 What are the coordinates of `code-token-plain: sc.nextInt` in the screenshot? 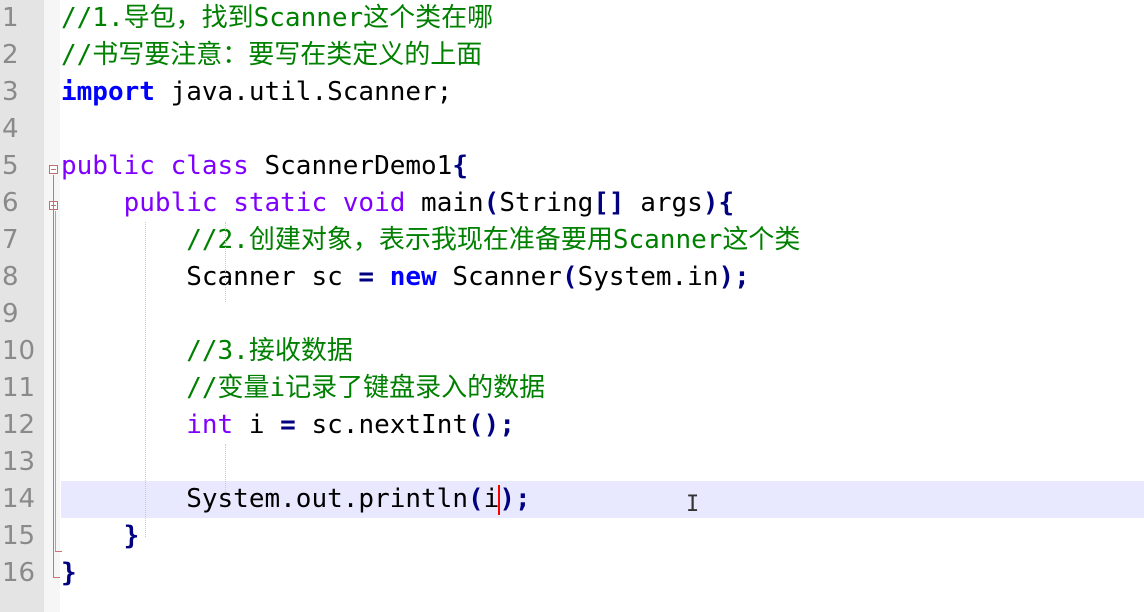 It's located at (382, 425).